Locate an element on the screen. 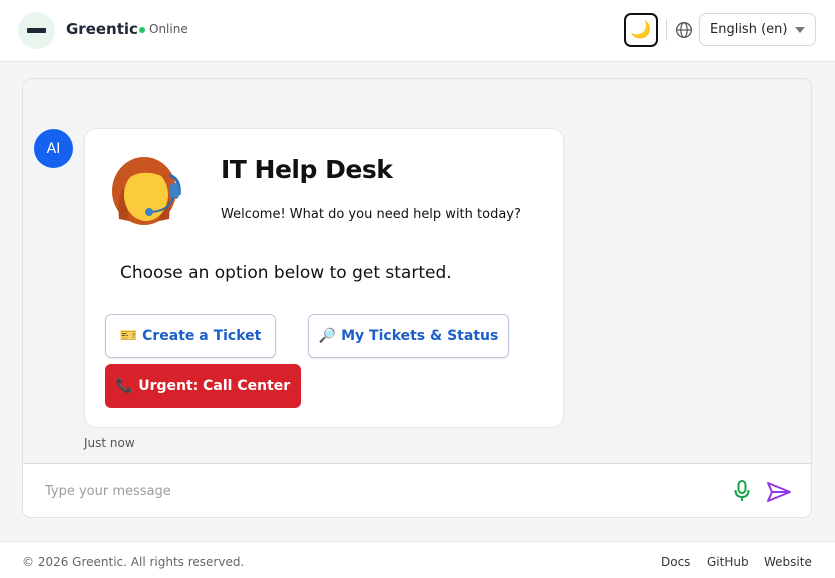 Image resolution: width=835 pixels, height=578 pixels. phone-icon: 📞 is located at coordinates (124, 386).